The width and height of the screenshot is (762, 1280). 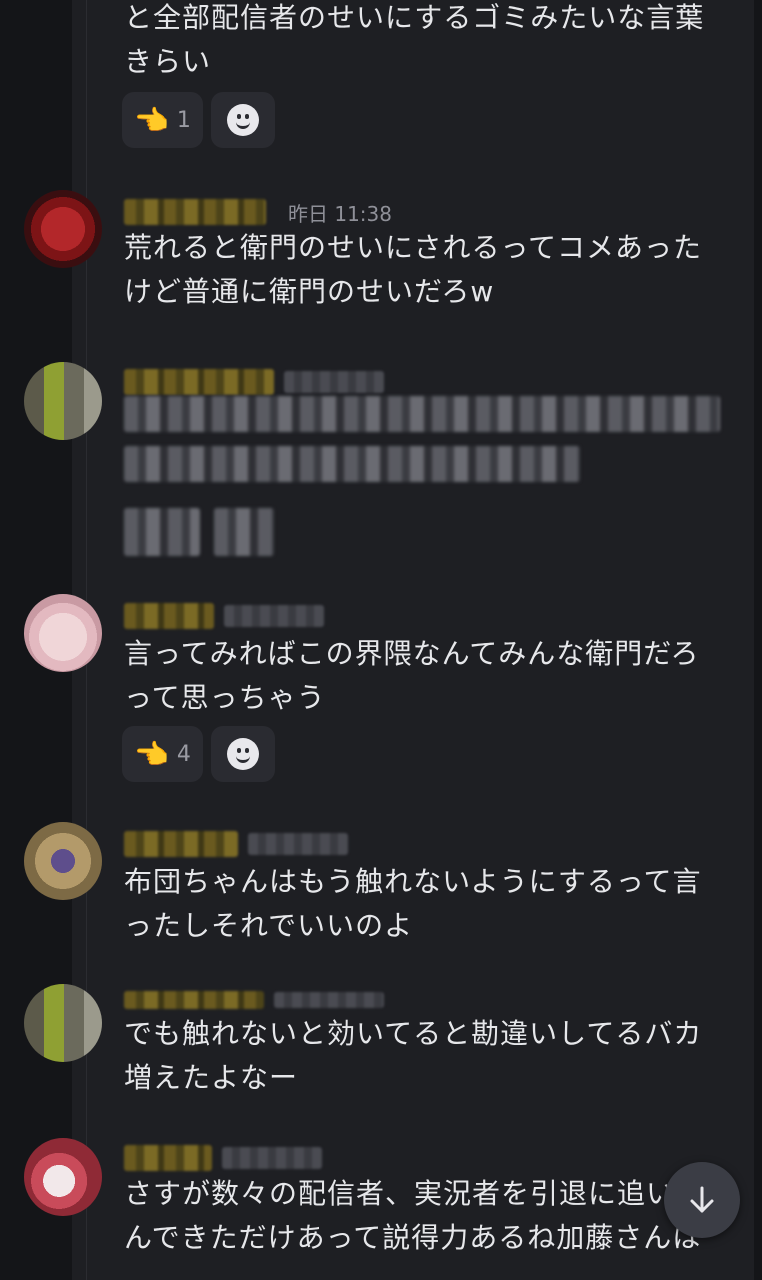 I want to click on message-text: 布団ちゃんはもう触れないようにするって言 ったしそれでいいのよ, so click(x=413, y=903).